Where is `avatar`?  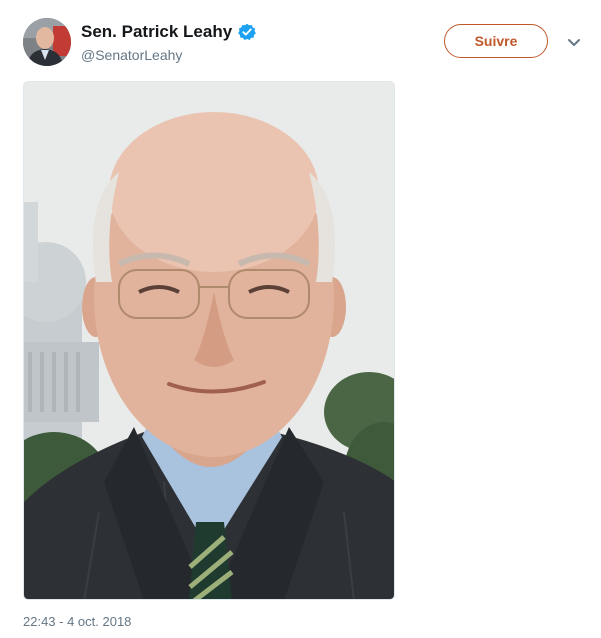
avatar is located at coordinates (47, 42).